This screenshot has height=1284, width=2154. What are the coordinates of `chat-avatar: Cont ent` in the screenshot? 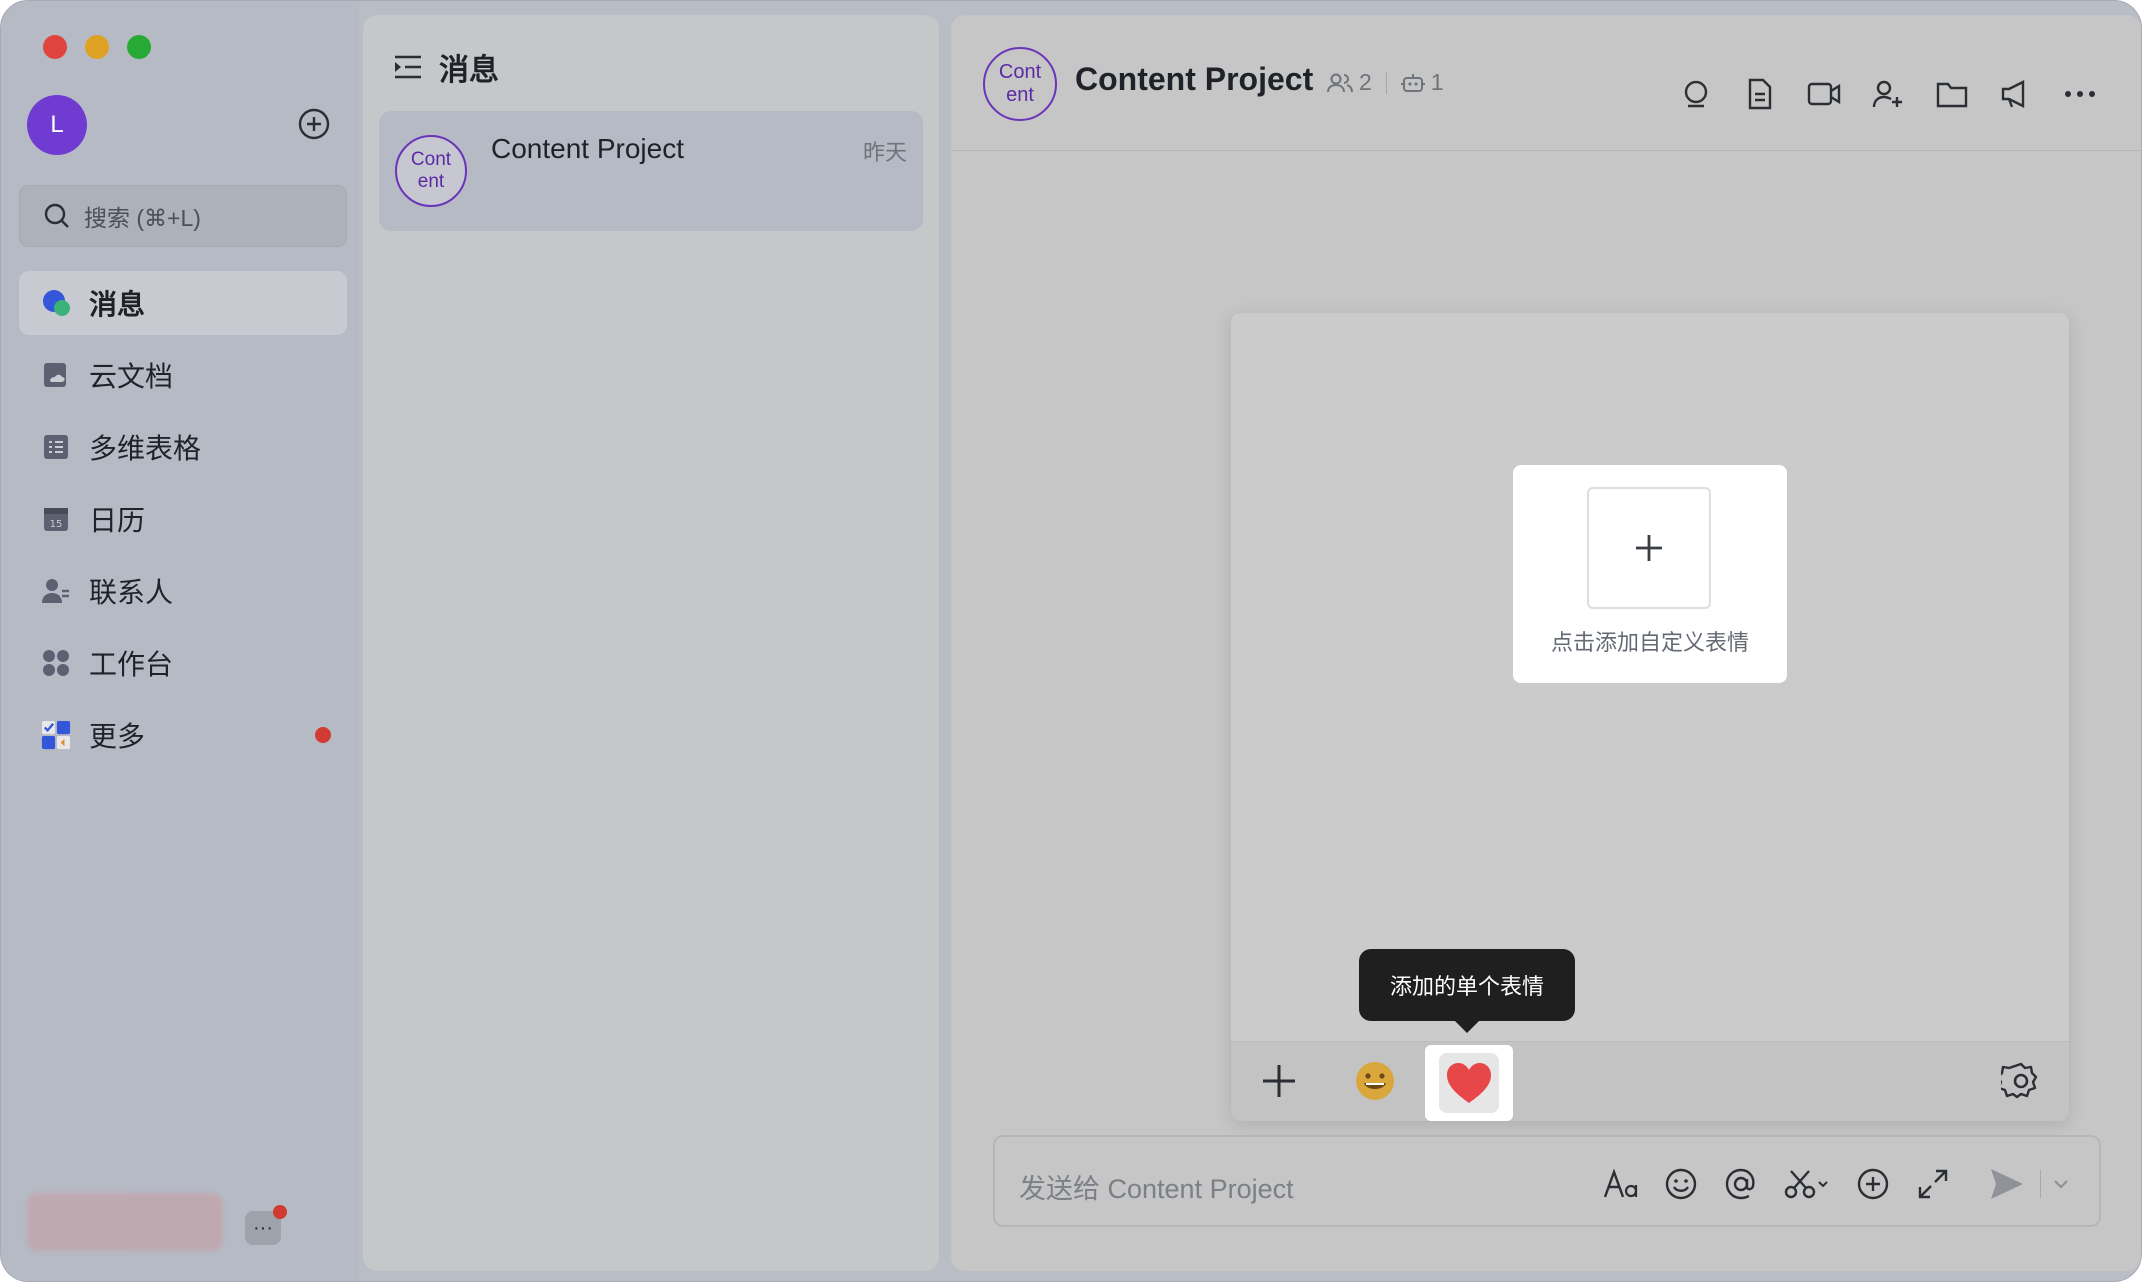 It's located at (1020, 84).